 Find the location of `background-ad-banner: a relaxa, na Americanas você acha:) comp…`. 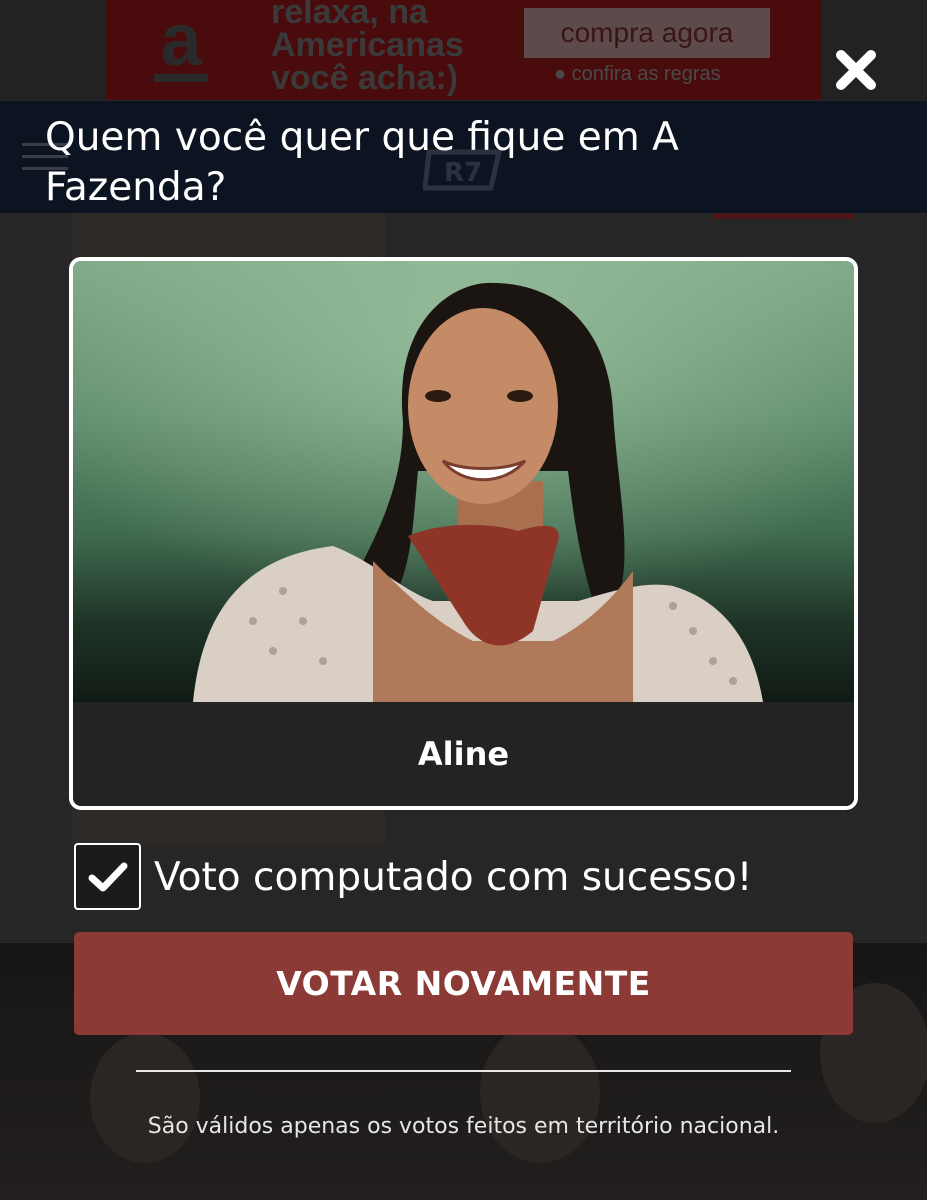

background-ad-banner: a relaxa, na Americanas você acha:) comp… is located at coordinates (464, 50).